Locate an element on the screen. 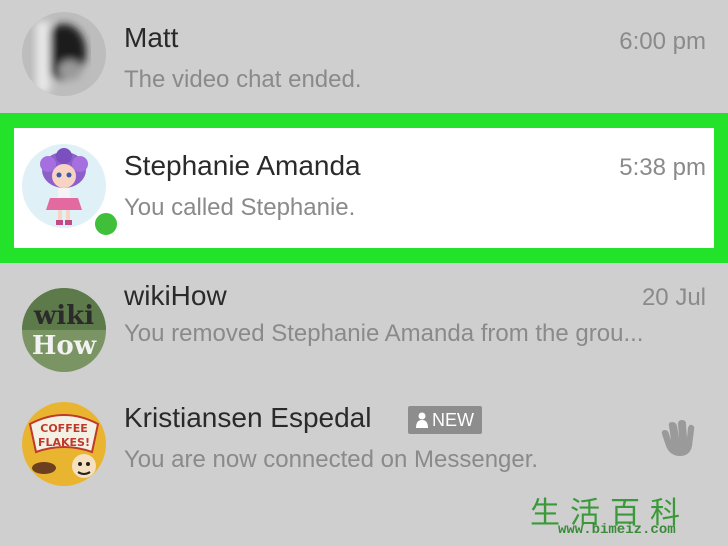 Image resolution: width=728 pixels, height=546 pixels. svg-text: FLAKES! is located at coordinates (64, 442).